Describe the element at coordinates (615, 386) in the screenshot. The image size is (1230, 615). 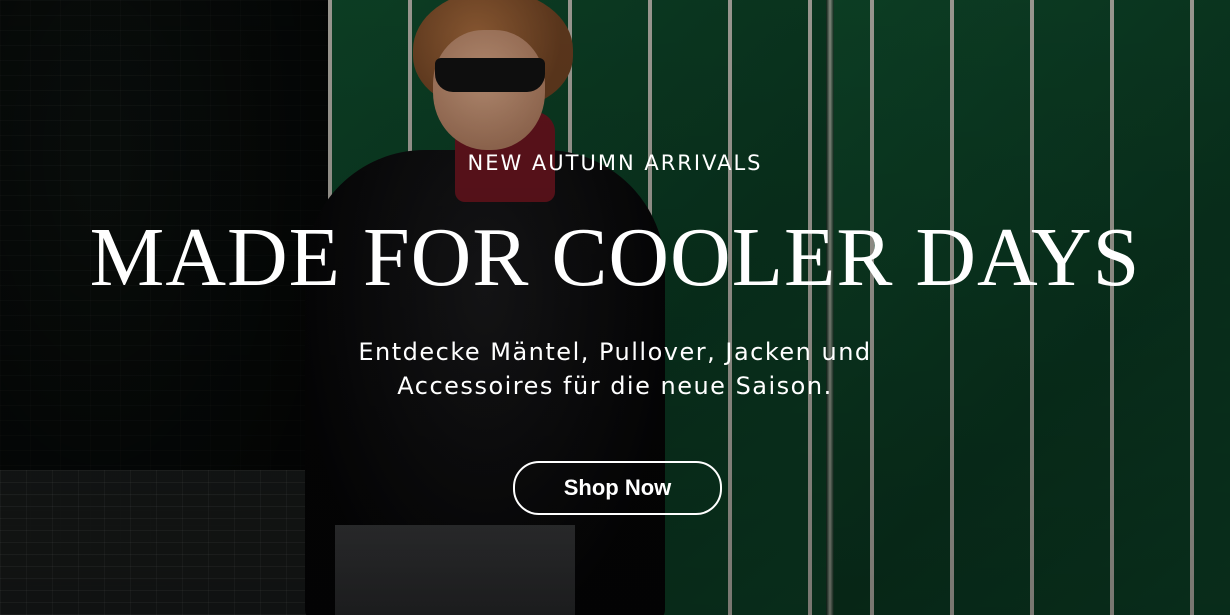
I see `hero-subtext-line-2: Accessoires für die neue Saison.` at that location.